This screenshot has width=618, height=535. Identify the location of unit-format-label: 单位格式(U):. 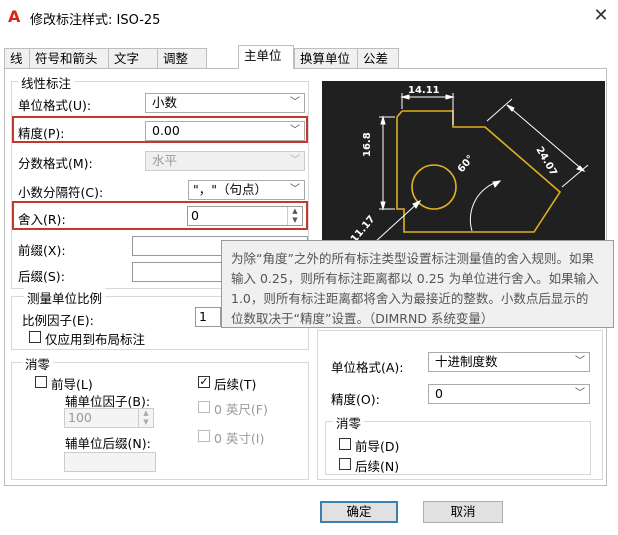
(55, 105).